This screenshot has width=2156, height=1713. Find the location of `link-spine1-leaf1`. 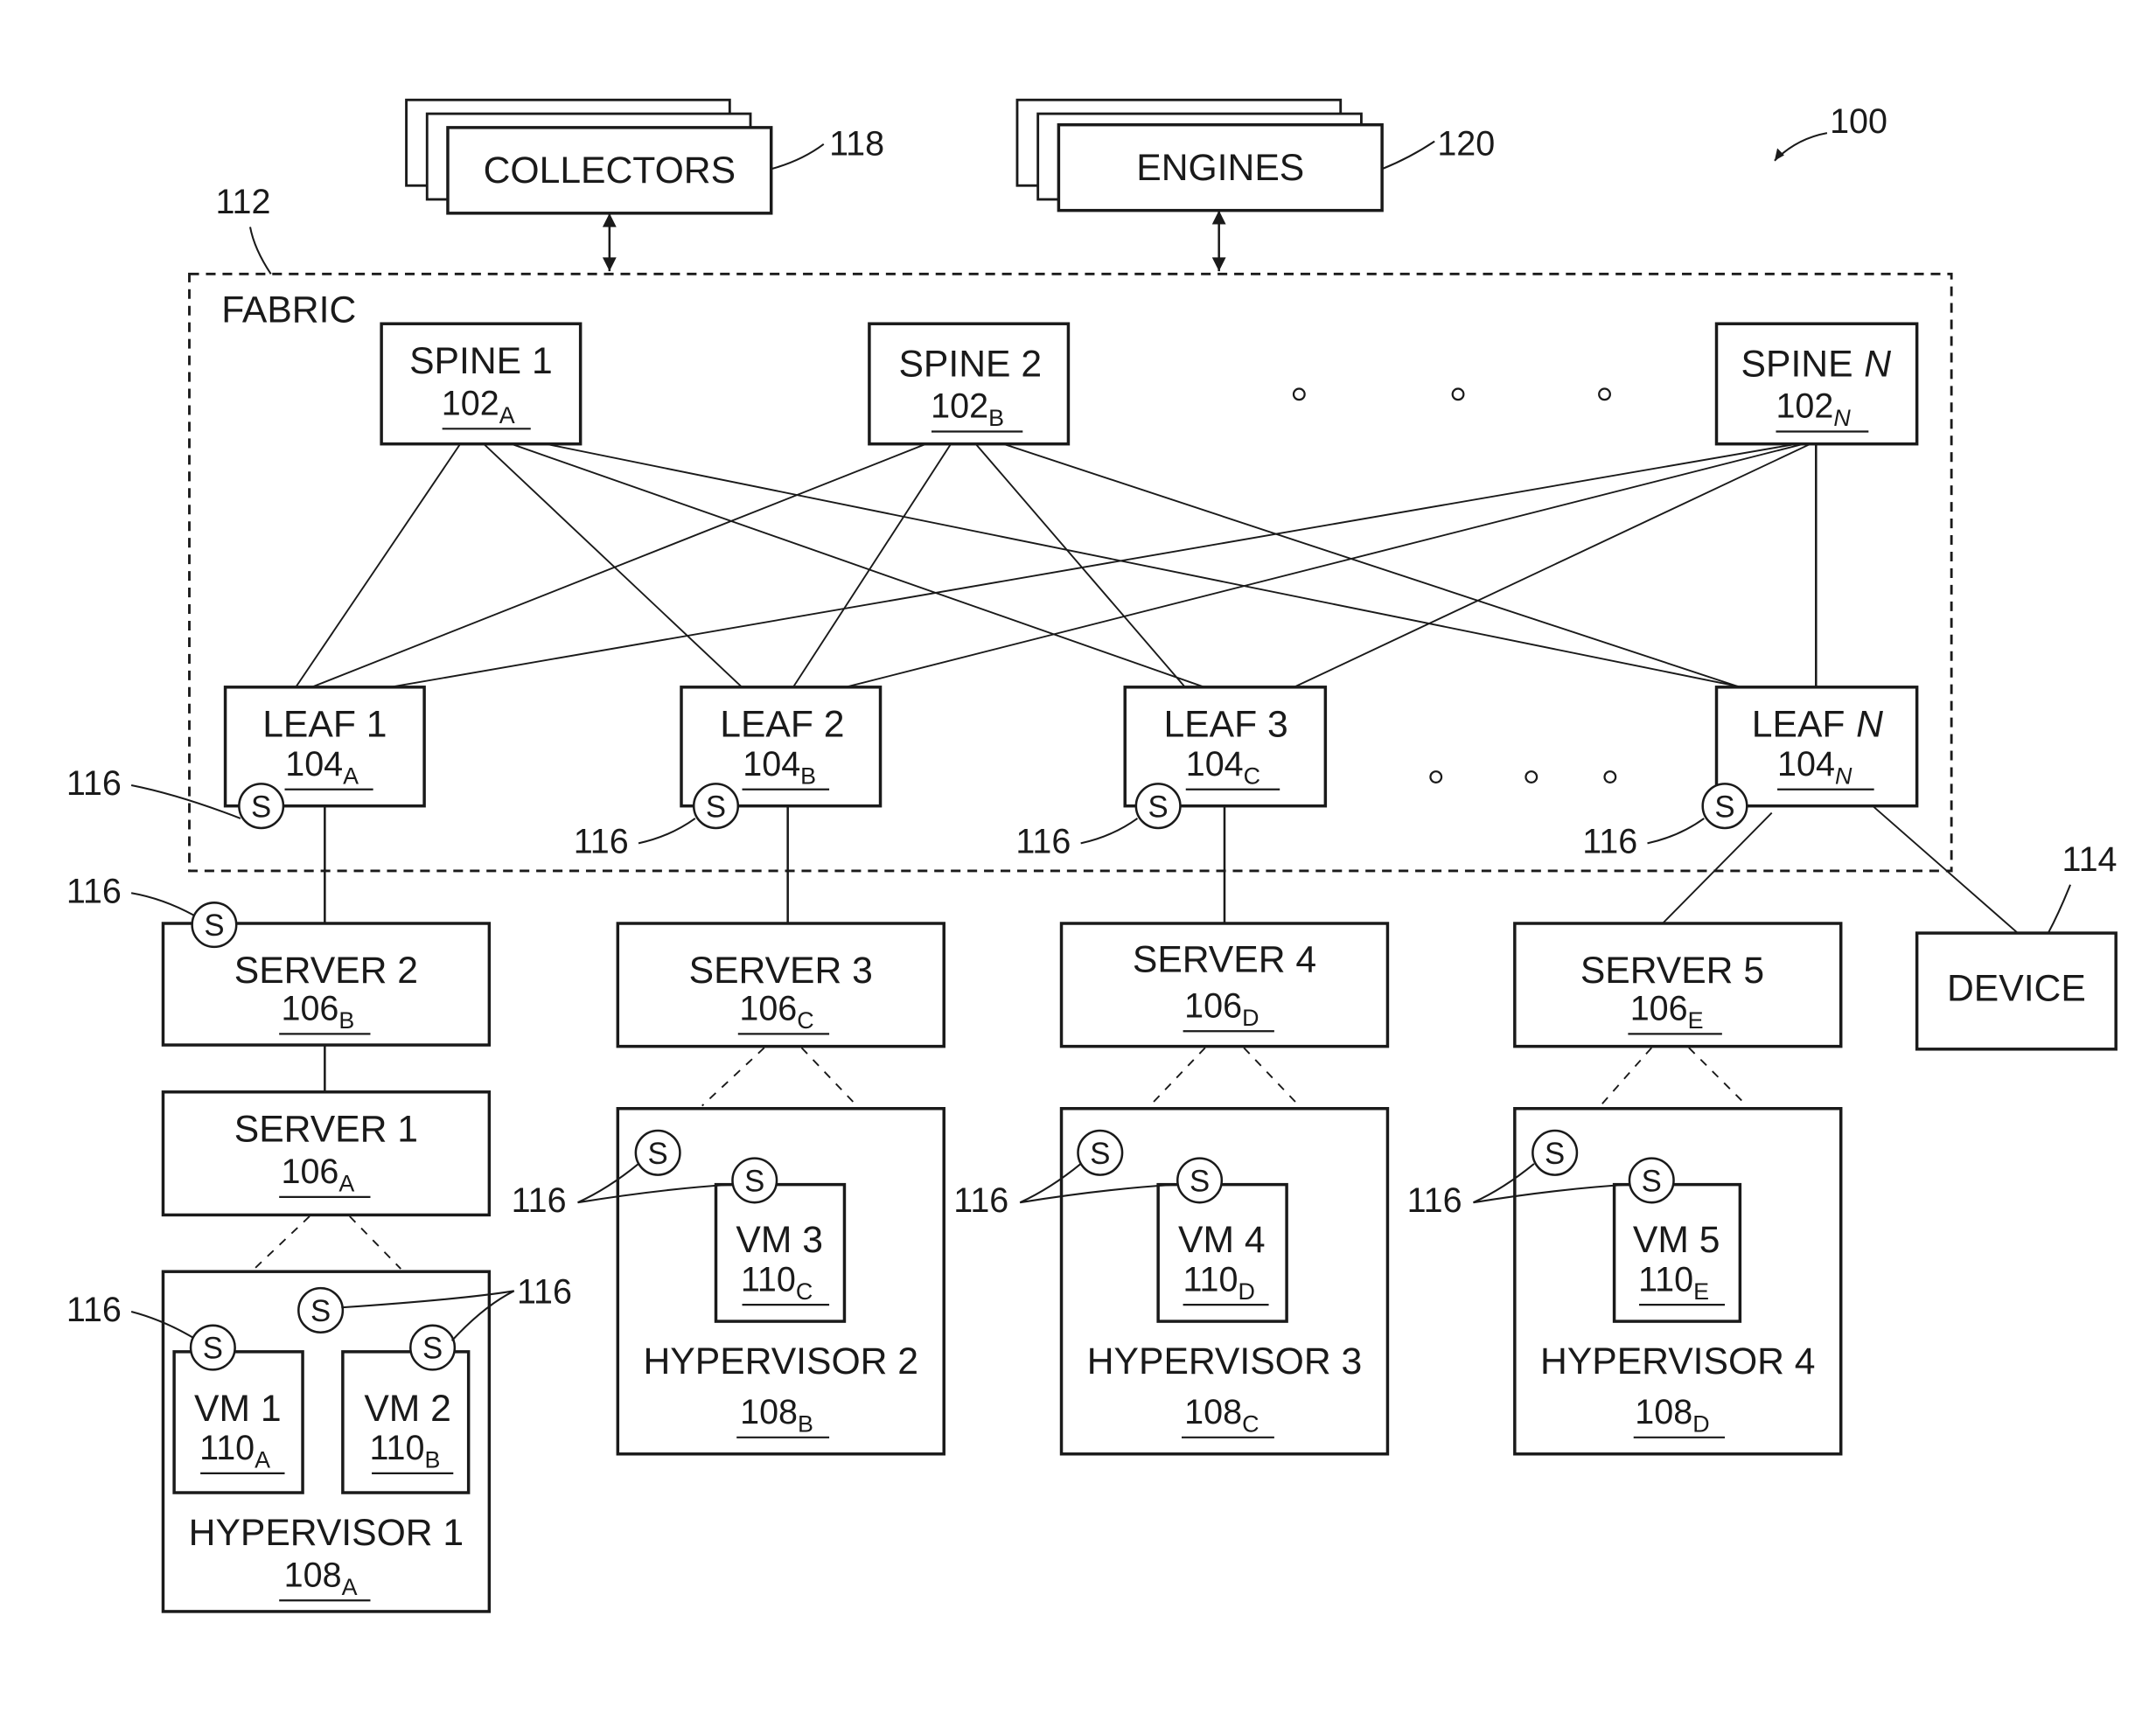

link-spine1-leaf1 is located at coordinates (376, 568).